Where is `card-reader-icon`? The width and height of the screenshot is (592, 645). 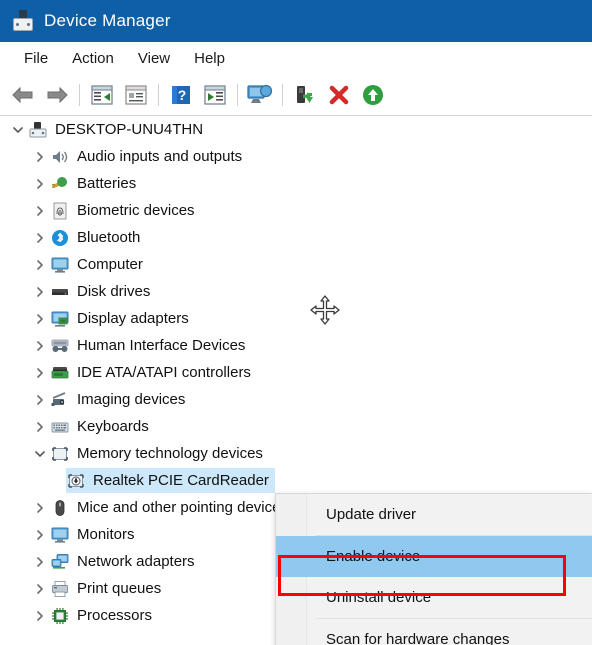
card-reader-icon is located at coordinates (76, 481).